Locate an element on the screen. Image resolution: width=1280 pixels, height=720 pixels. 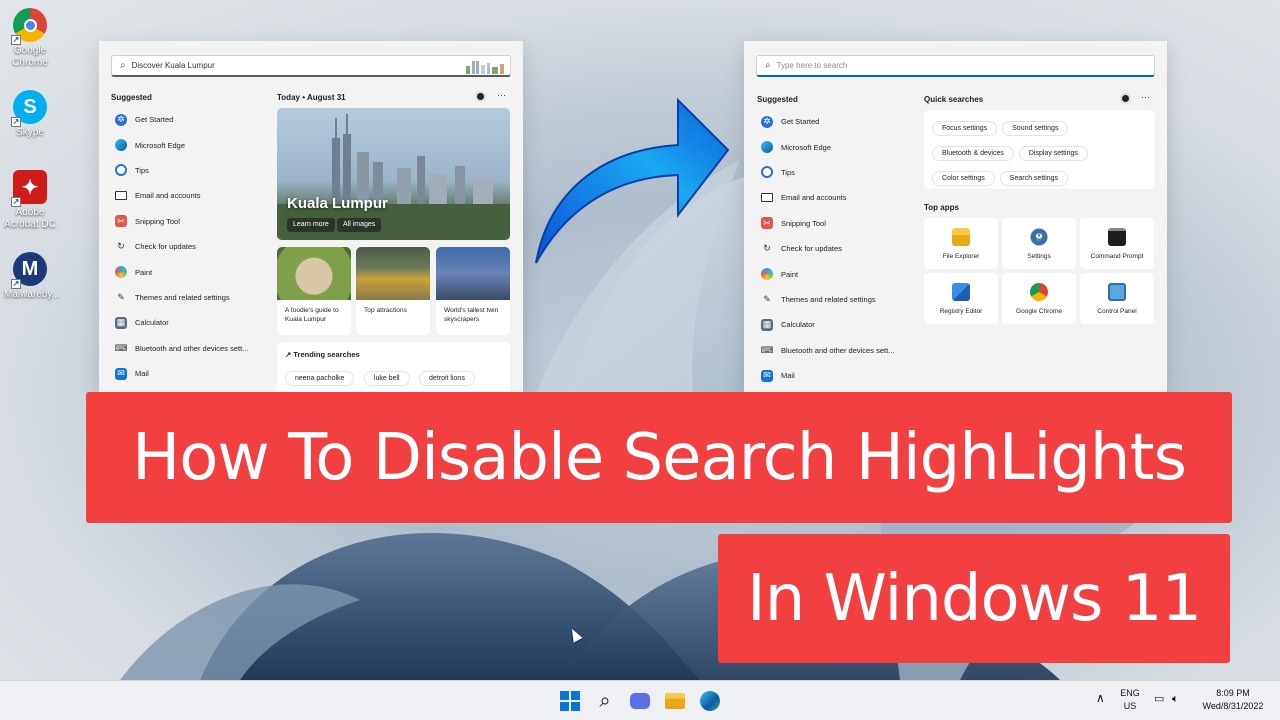
search-input: ⌕ Type here to search is located at coordinates (955, 66).